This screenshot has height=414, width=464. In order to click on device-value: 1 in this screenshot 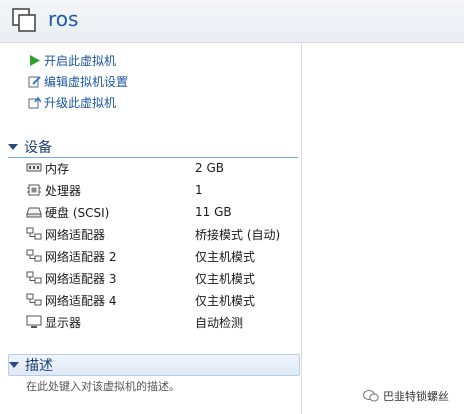, I will do `click(199, 190)`.